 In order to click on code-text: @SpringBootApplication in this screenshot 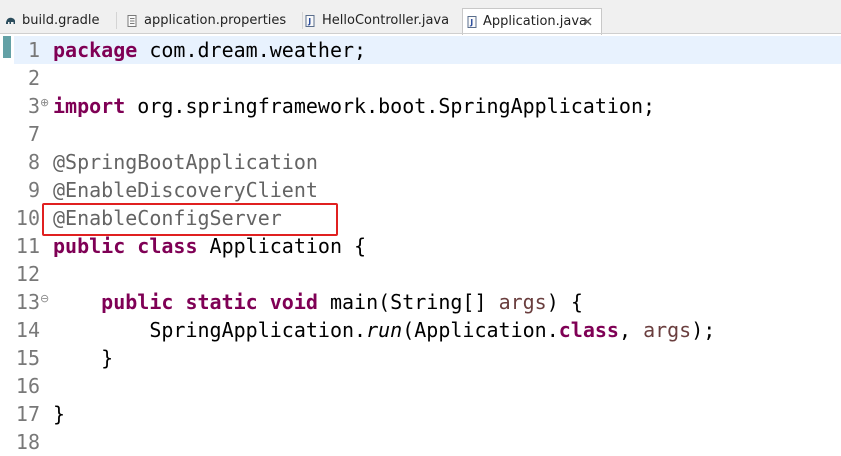, I will do `click(185, 162)`.